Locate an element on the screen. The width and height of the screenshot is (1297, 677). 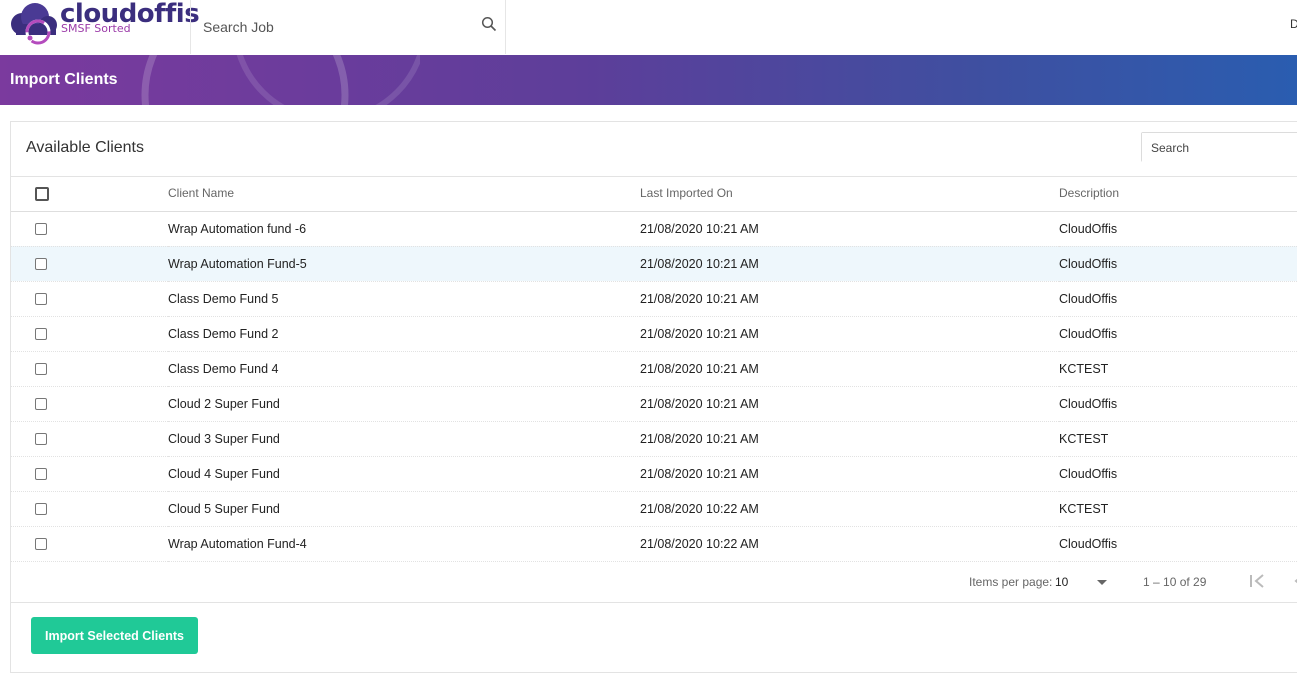
client-name-cell: Cloud 3 Super Fund is located at coordinates (224, 438).